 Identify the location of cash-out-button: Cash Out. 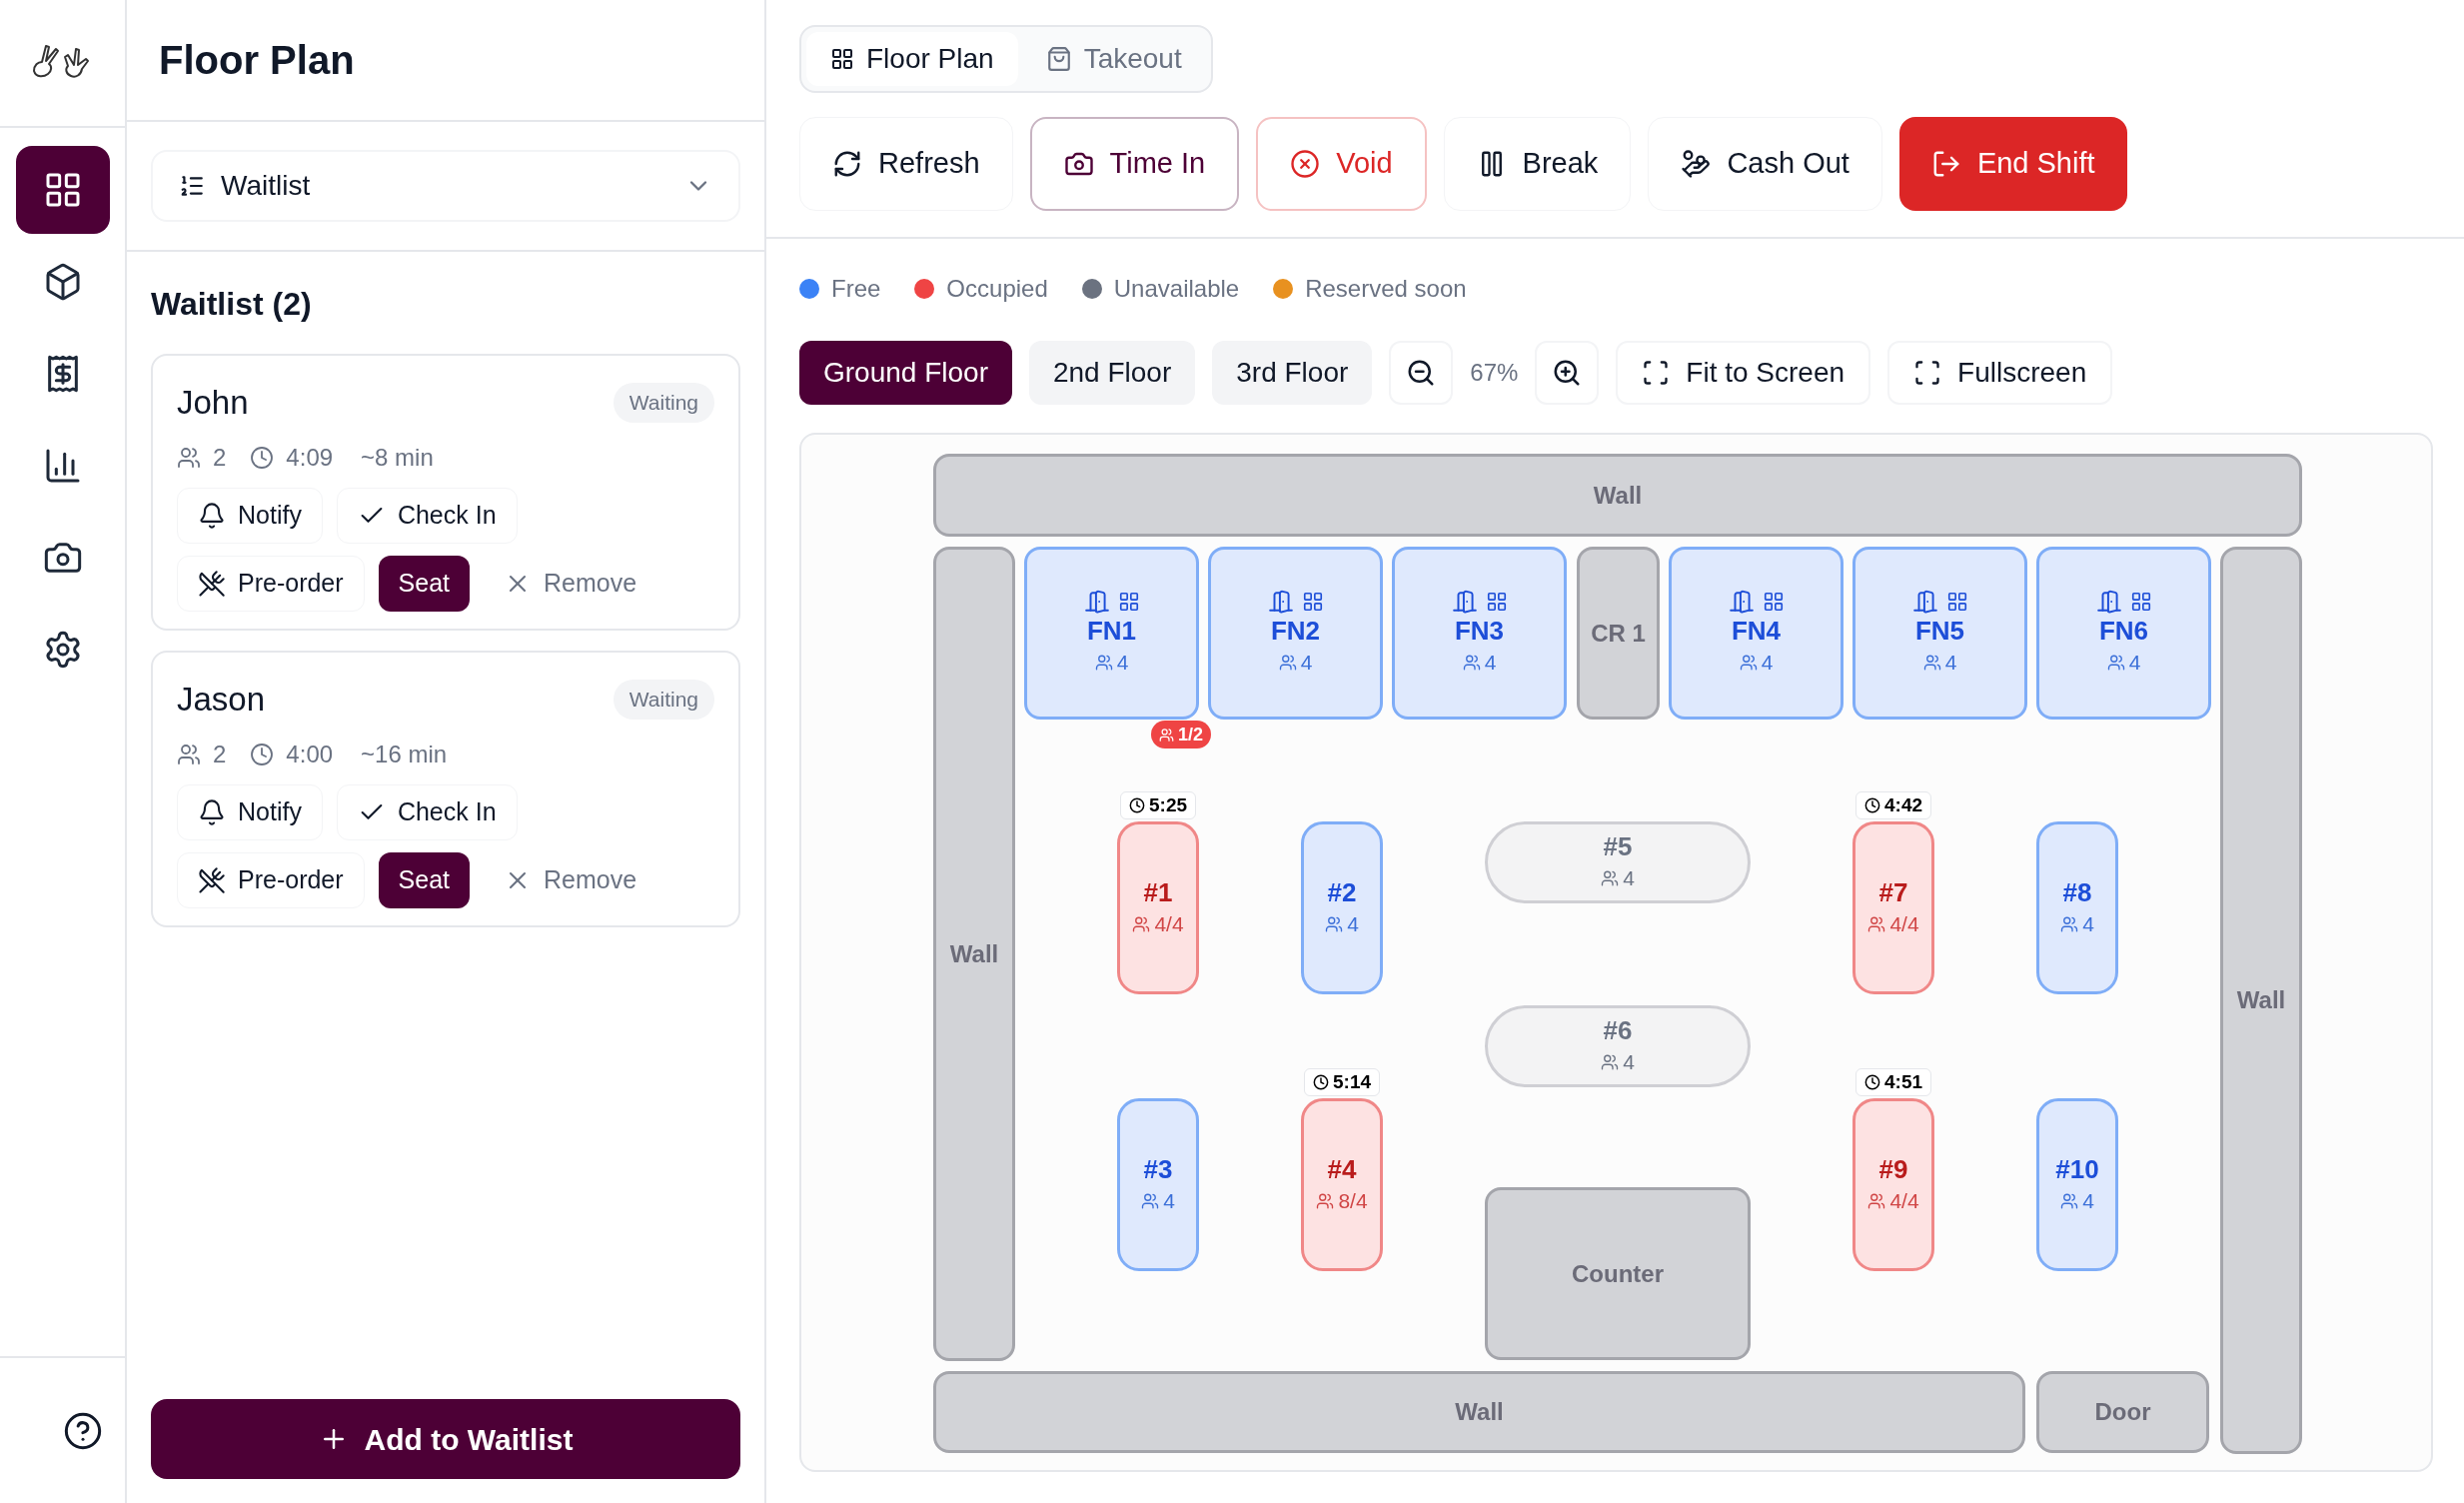
(1765, 164).